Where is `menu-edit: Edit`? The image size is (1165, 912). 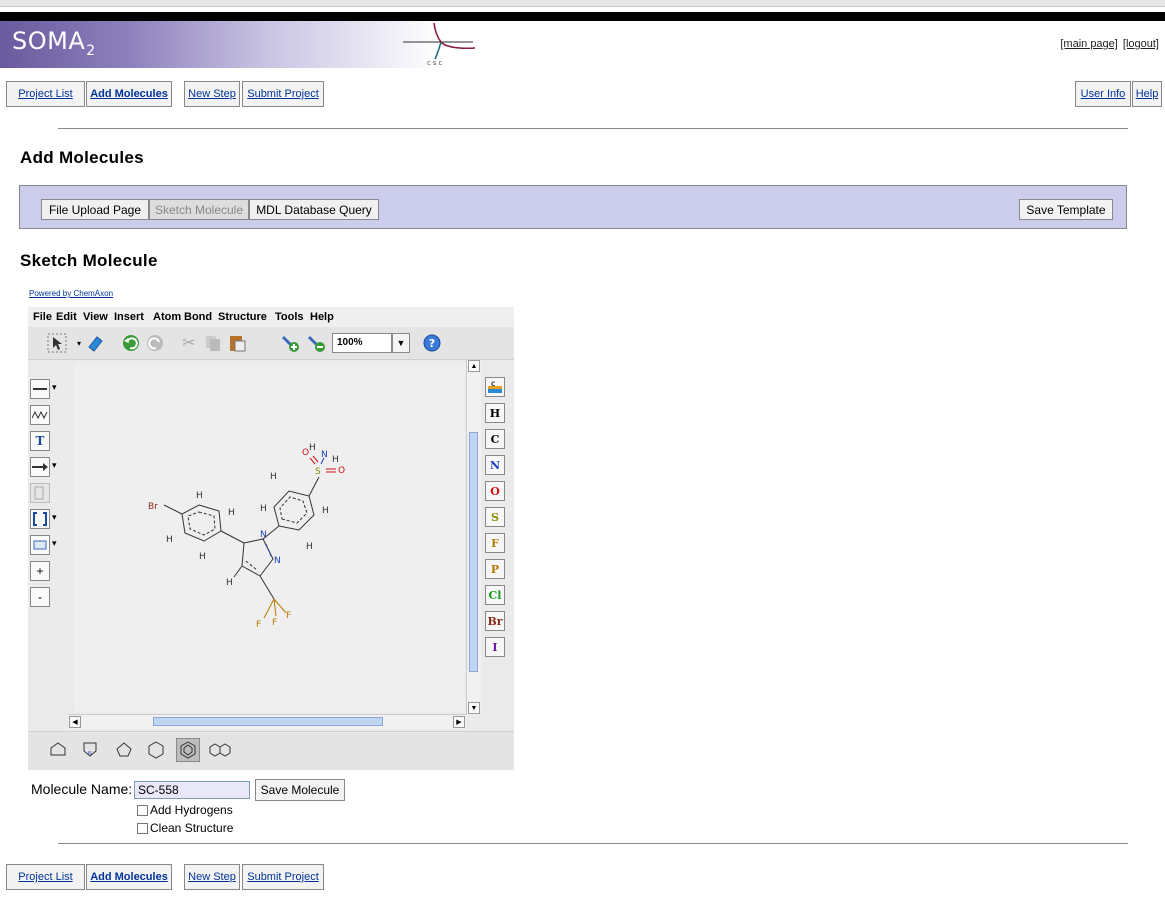 menu-edit: Edit is located at coordinates (66, 317).